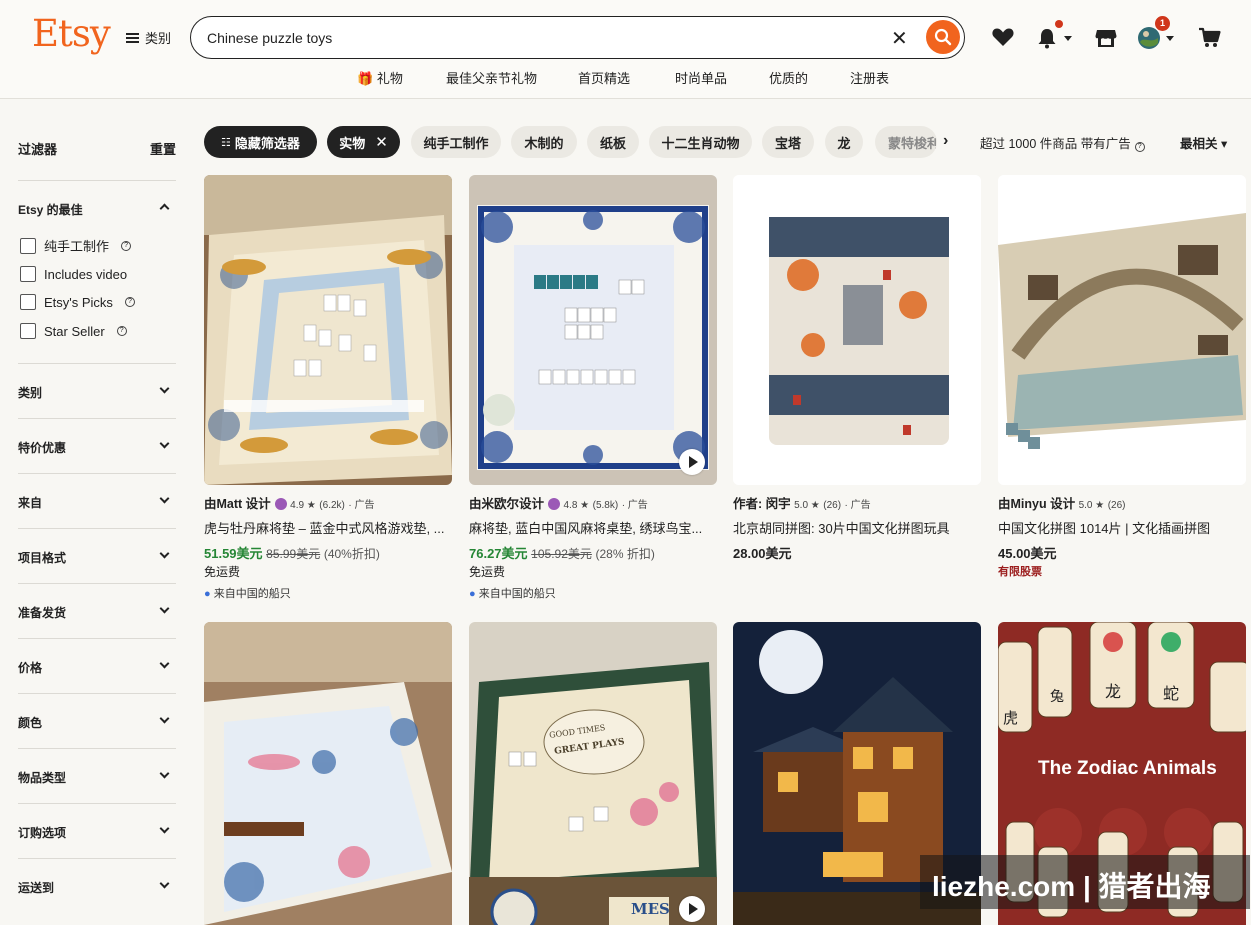 This screenshot has width=1251, height=925. I want to click on seller-info: 由Minyu 设计 5.0 ★ (26), so click(1062, 504).